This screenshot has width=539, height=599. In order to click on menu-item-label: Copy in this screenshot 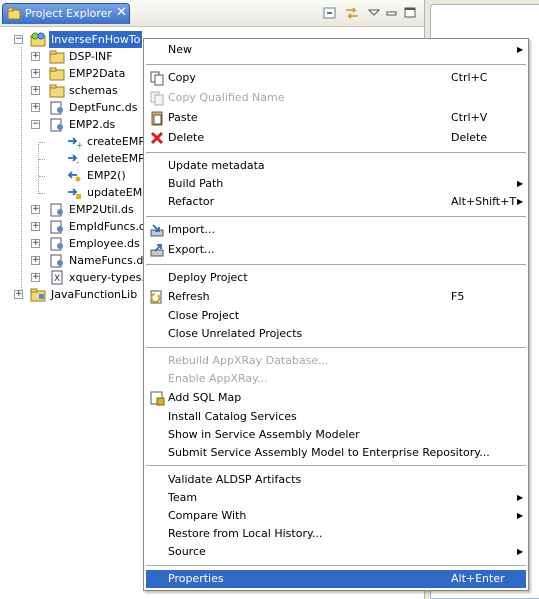, I will do `click(182, 77)`.